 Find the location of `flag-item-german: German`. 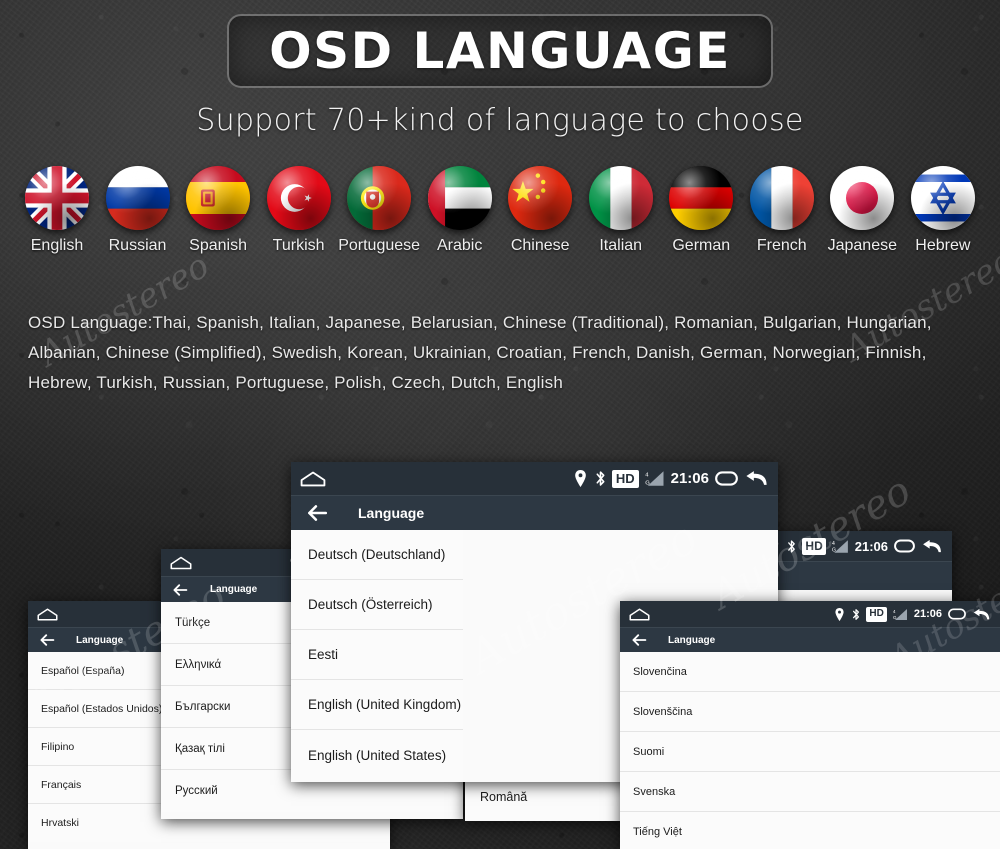

flag-item-german: German is located at coordinates (701, 210).